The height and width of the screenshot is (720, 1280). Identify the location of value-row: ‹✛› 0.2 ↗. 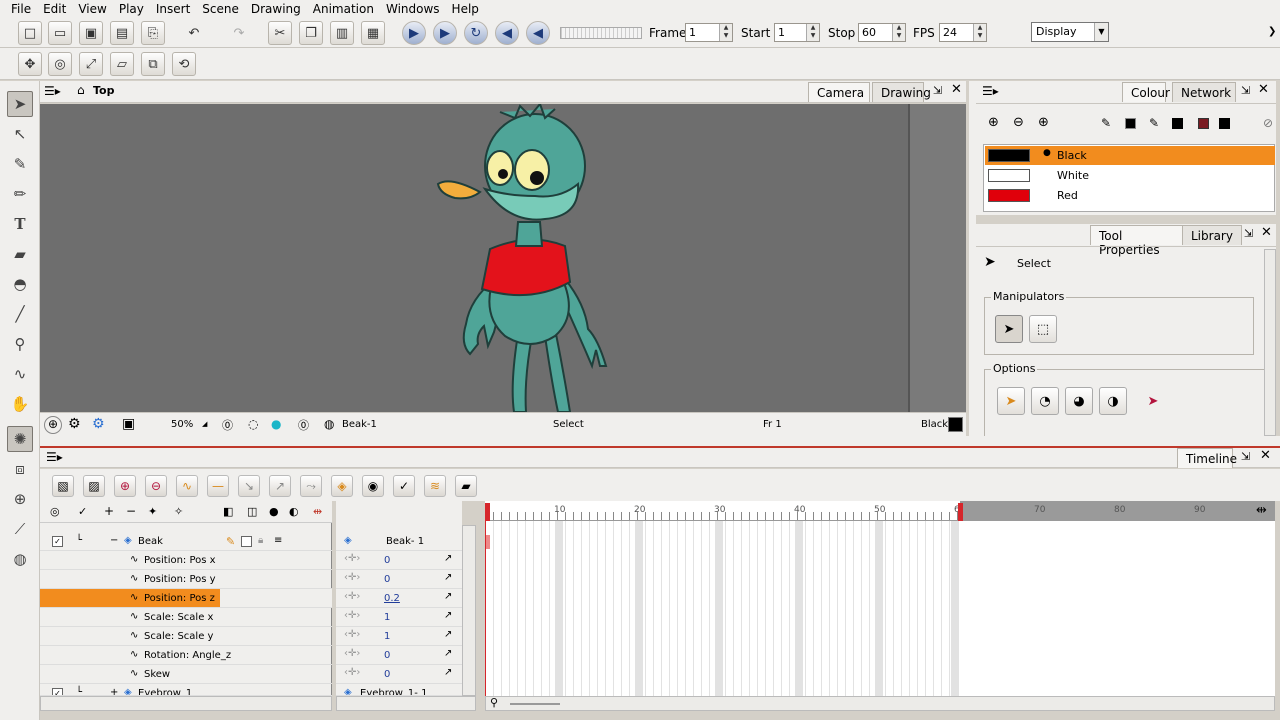
(399, 598).